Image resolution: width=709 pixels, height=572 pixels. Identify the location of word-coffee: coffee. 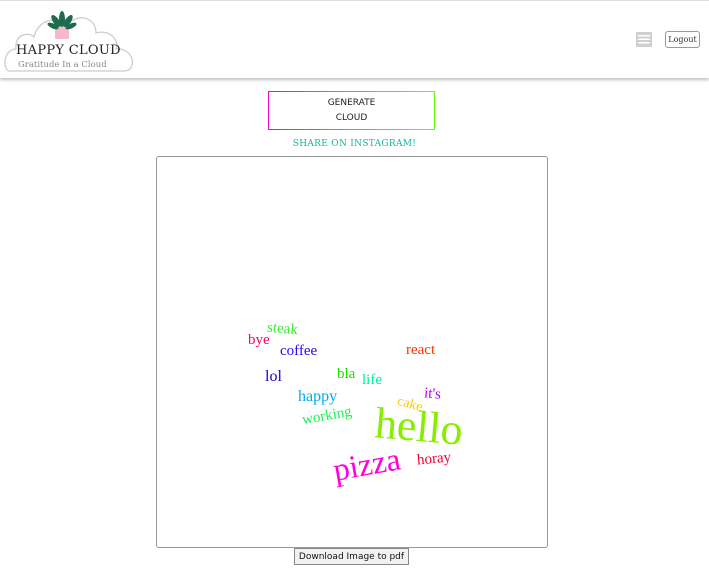
(299, 351).